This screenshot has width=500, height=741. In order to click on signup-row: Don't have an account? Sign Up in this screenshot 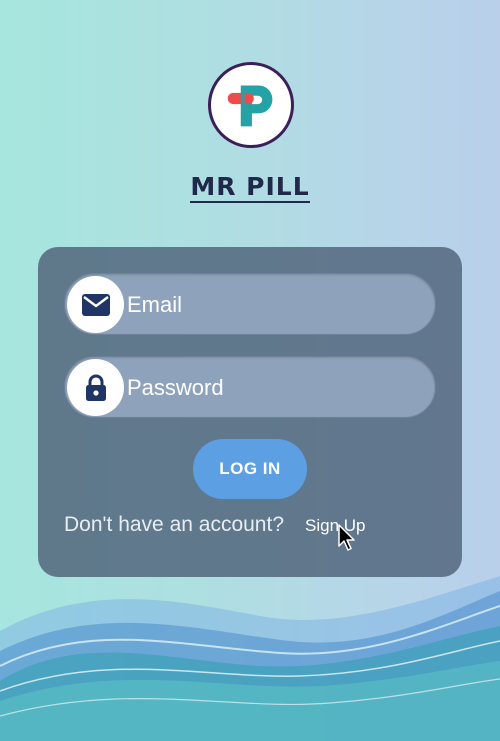, I will do `click(254, 527)`.